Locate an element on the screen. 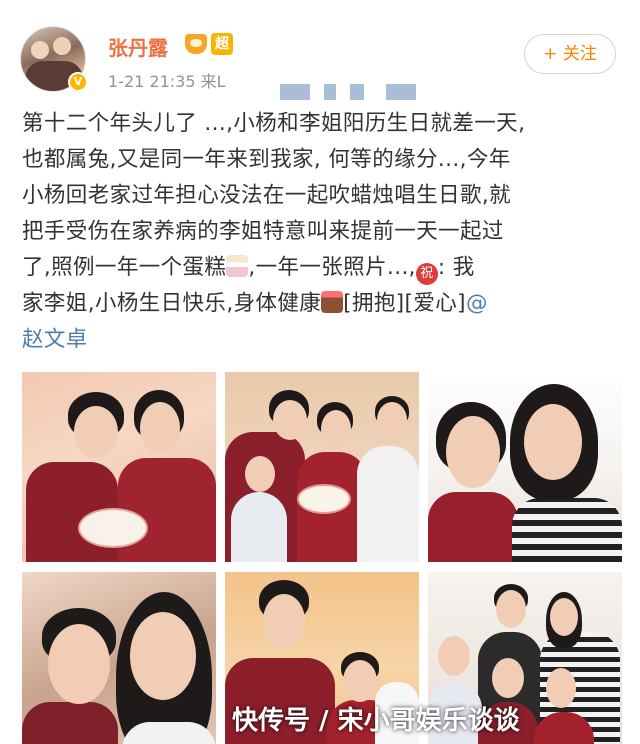  post-timestamp: 1-21 21:35 来L is located at coordinates (167, 81).